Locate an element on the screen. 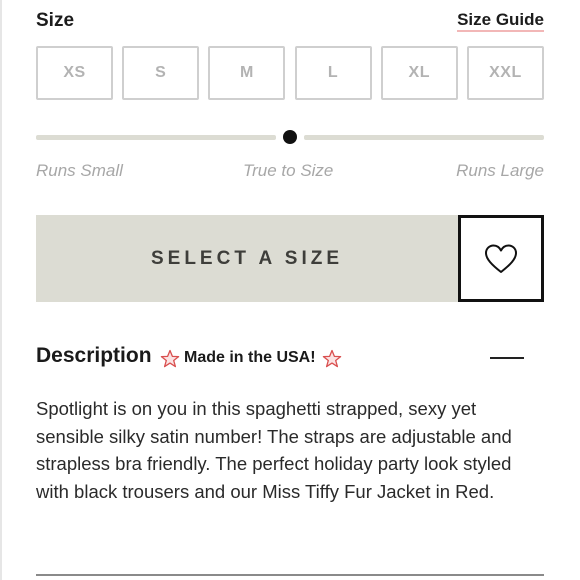  size-option-xs: XS is located at coordinates (74, 73).